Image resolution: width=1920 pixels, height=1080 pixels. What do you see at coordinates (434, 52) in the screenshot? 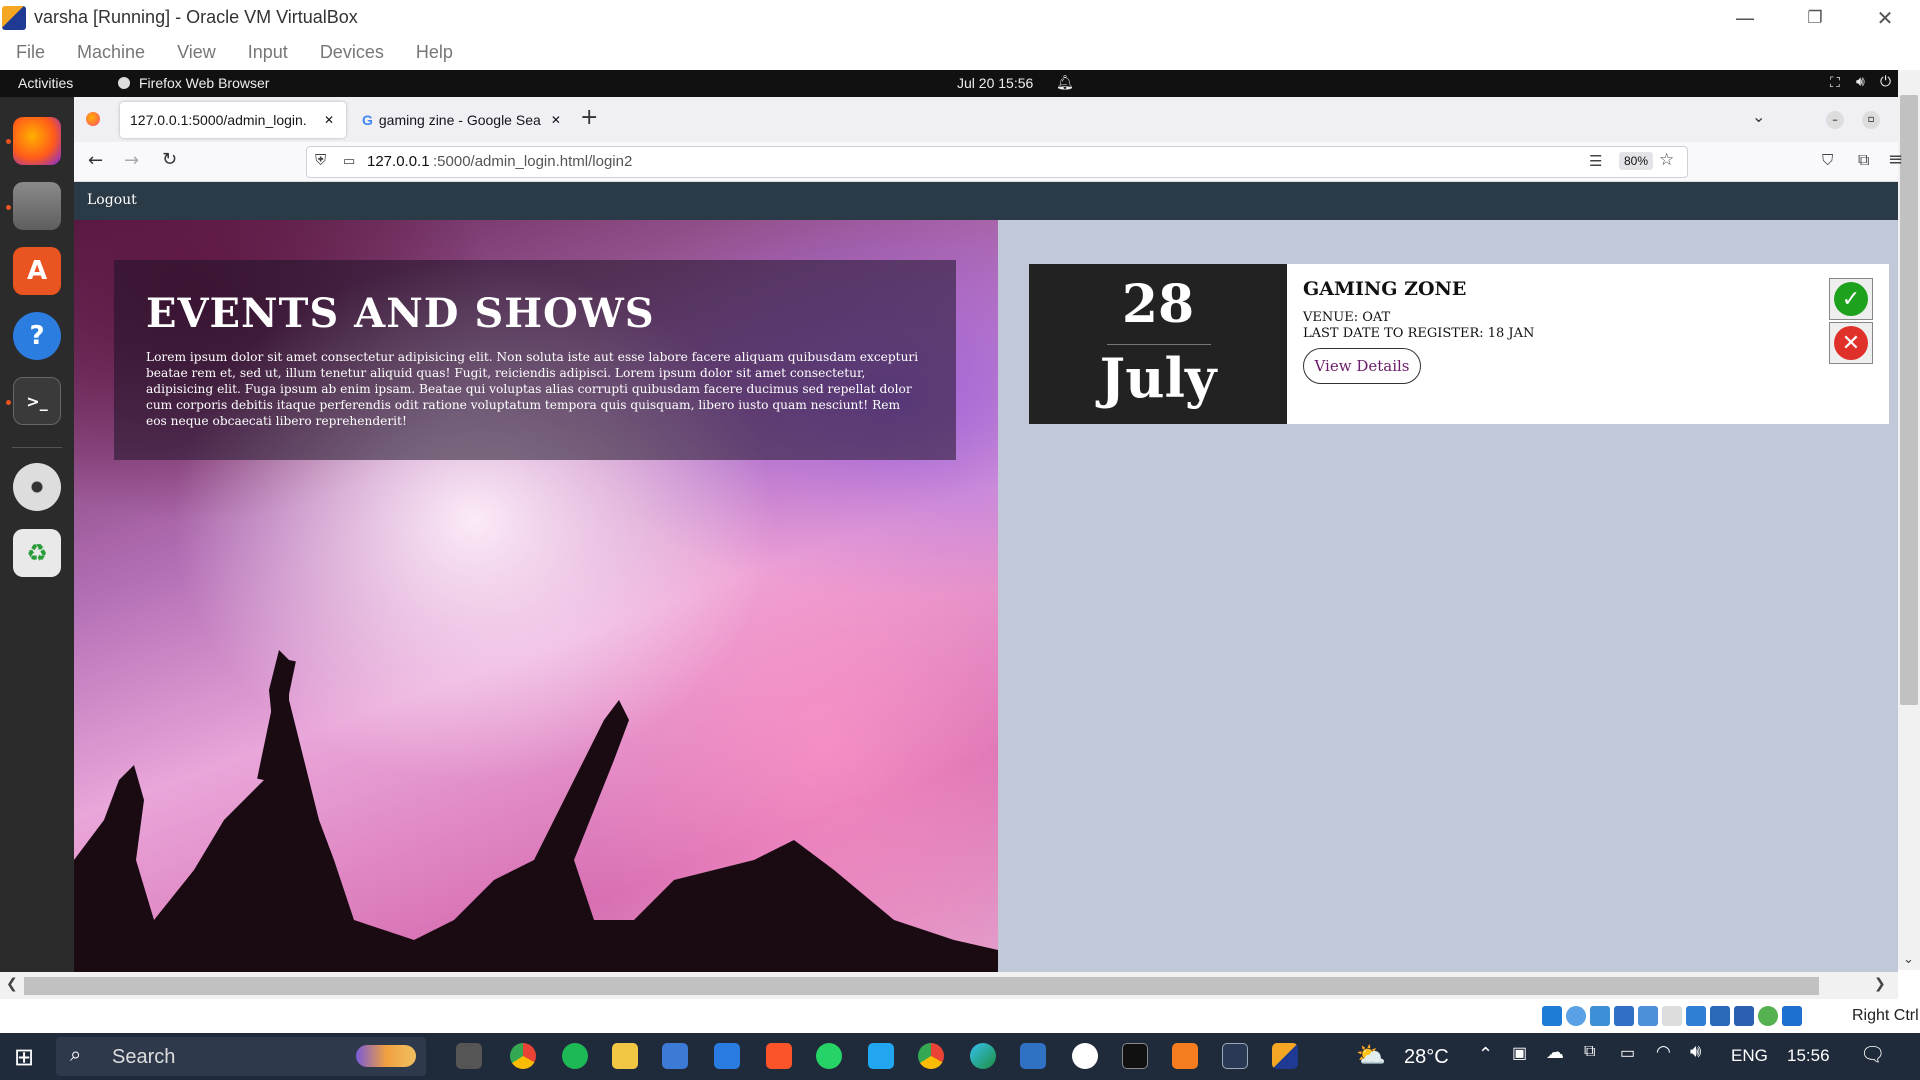
I see `menu-help: Help` at bounding box center [434, 52].